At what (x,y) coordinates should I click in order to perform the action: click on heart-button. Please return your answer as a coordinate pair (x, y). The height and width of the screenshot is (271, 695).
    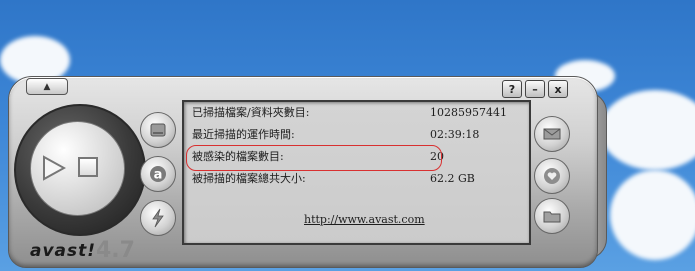
    Looking at the image, I should click on (552, 176).